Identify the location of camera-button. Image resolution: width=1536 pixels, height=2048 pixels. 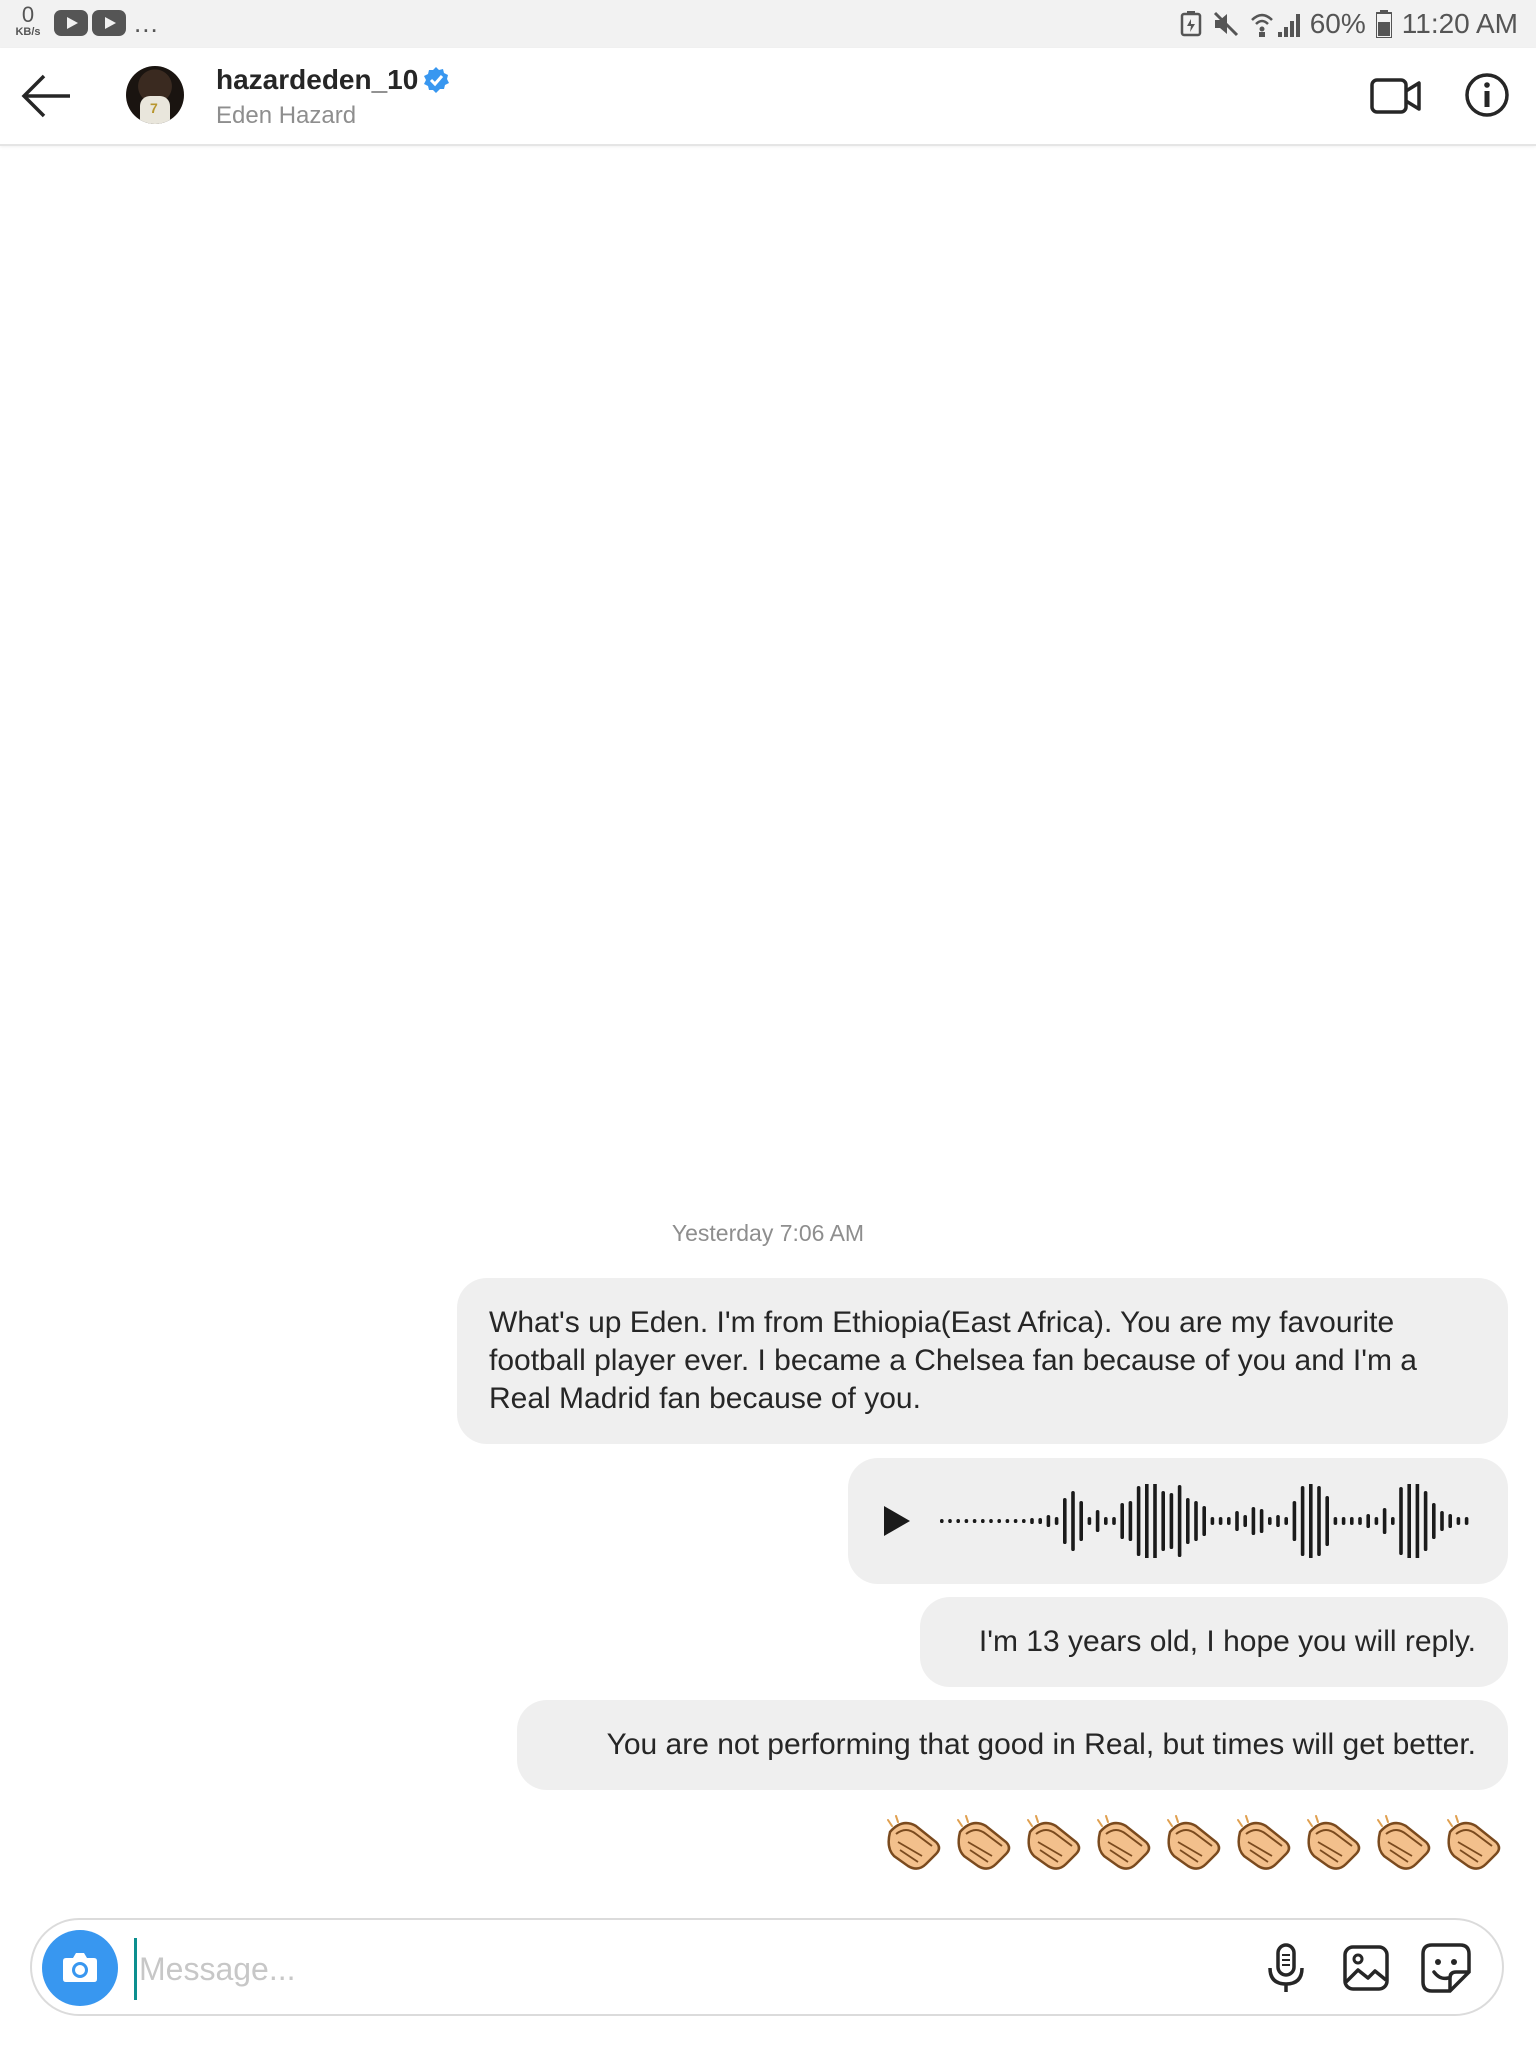
(80, 1968).